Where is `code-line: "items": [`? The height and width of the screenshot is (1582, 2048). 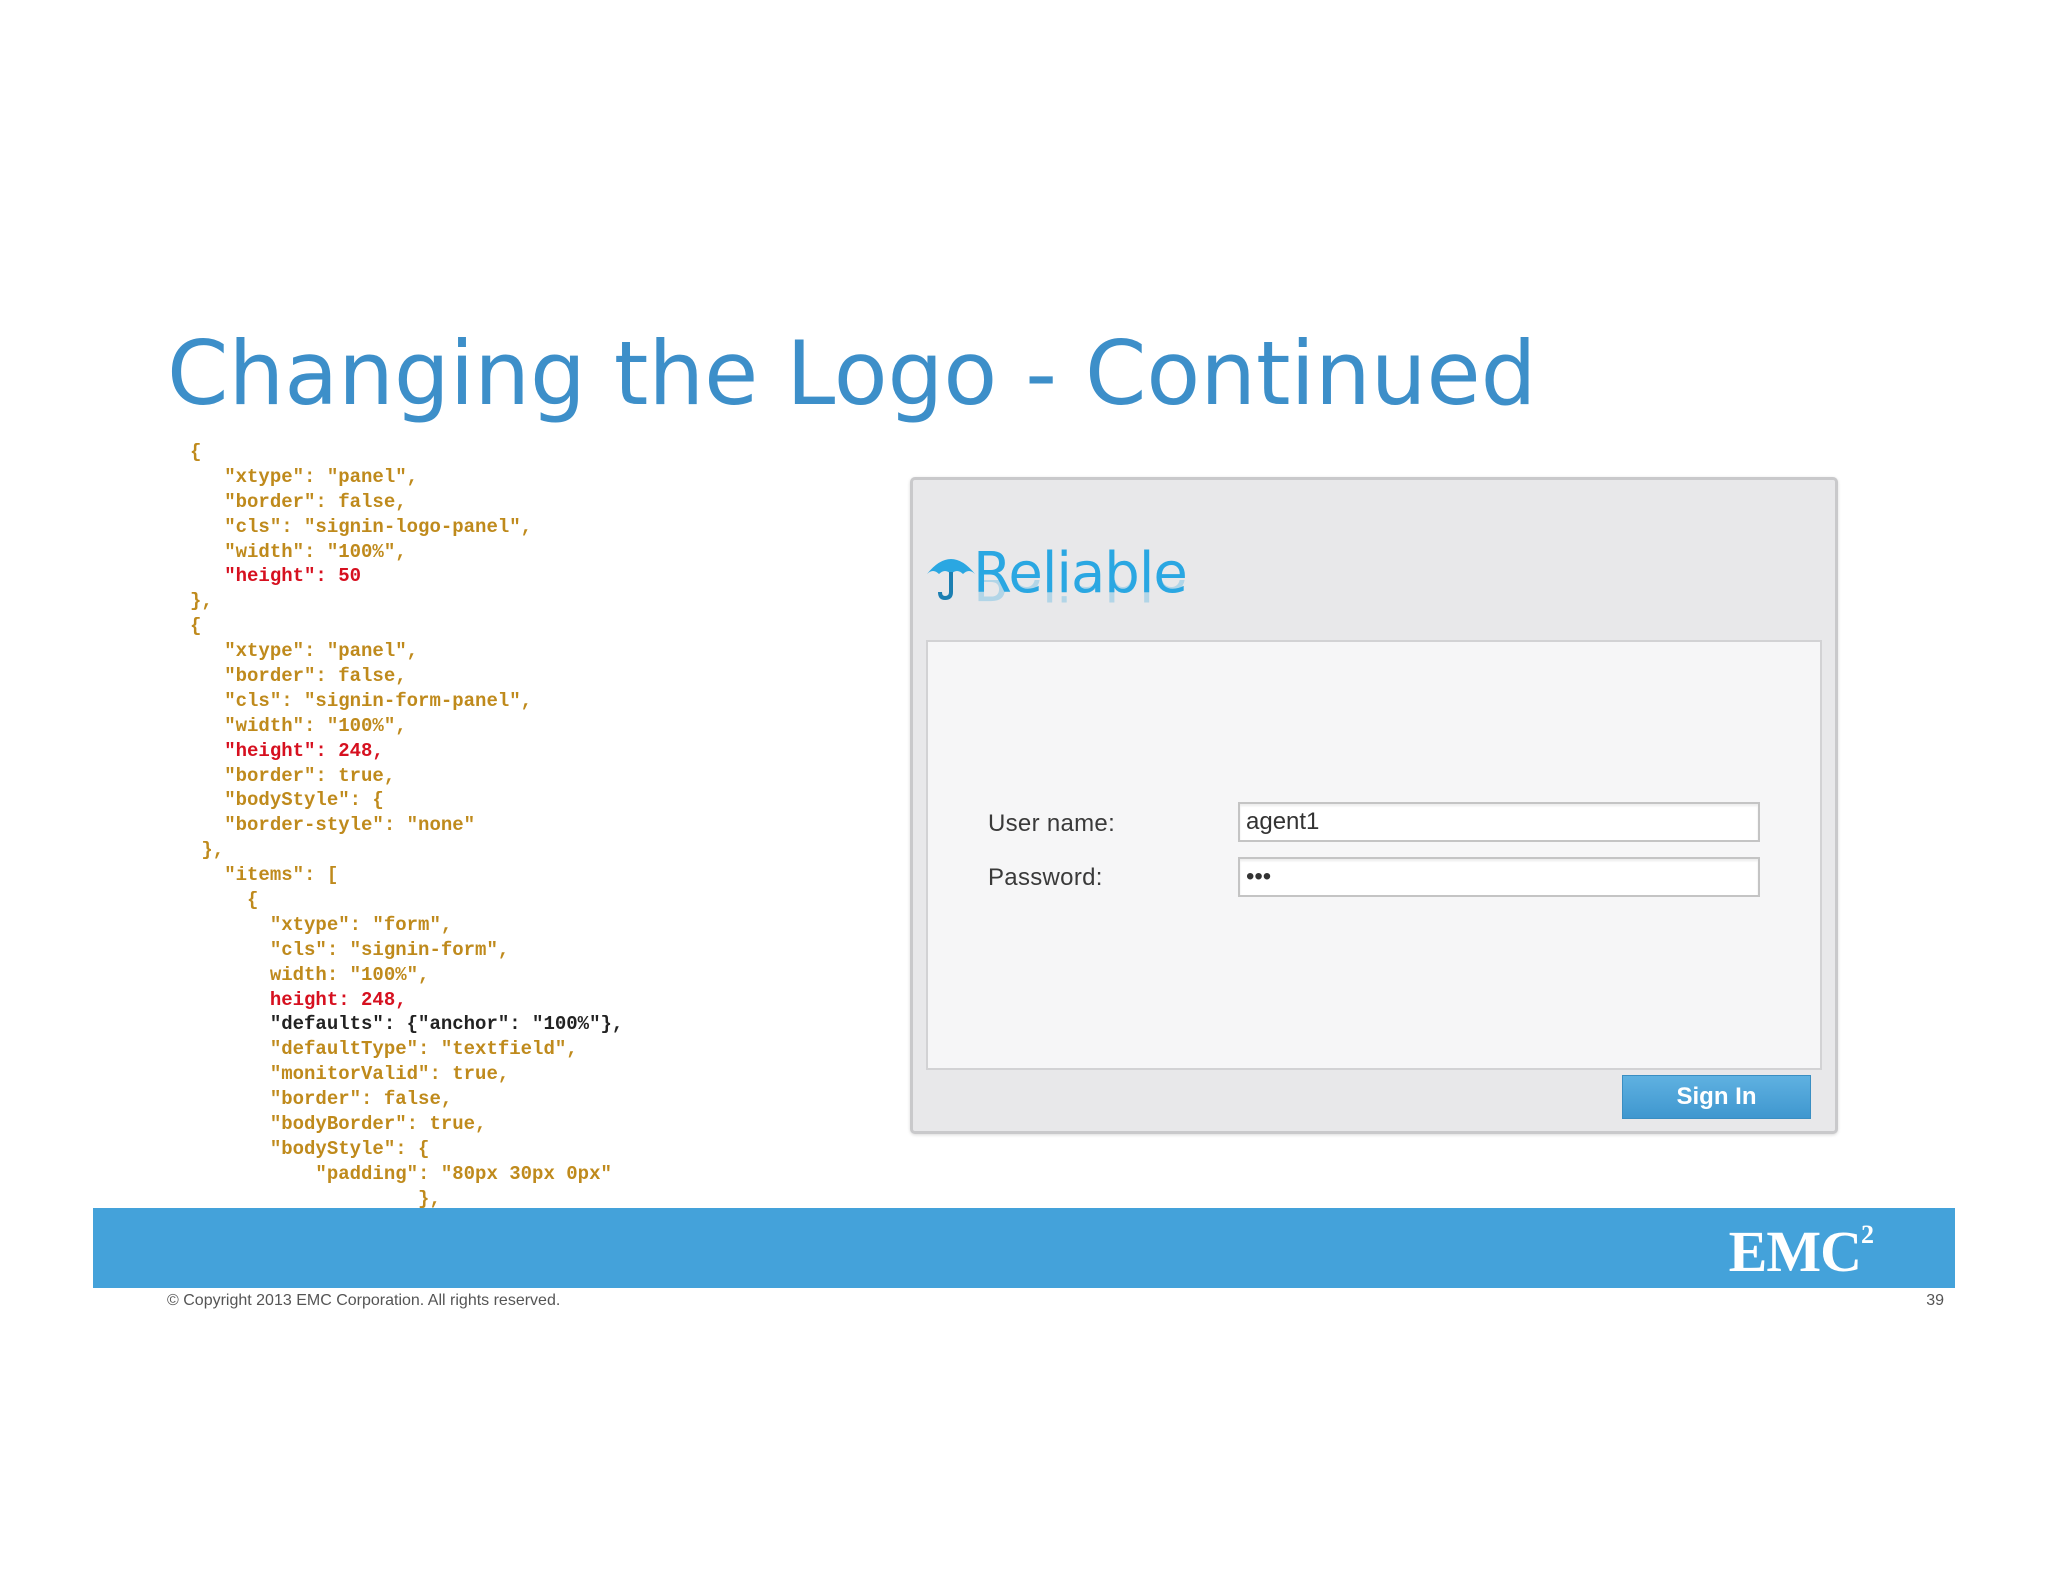
code-line: "items": [ is located at coordinates (264, 875).